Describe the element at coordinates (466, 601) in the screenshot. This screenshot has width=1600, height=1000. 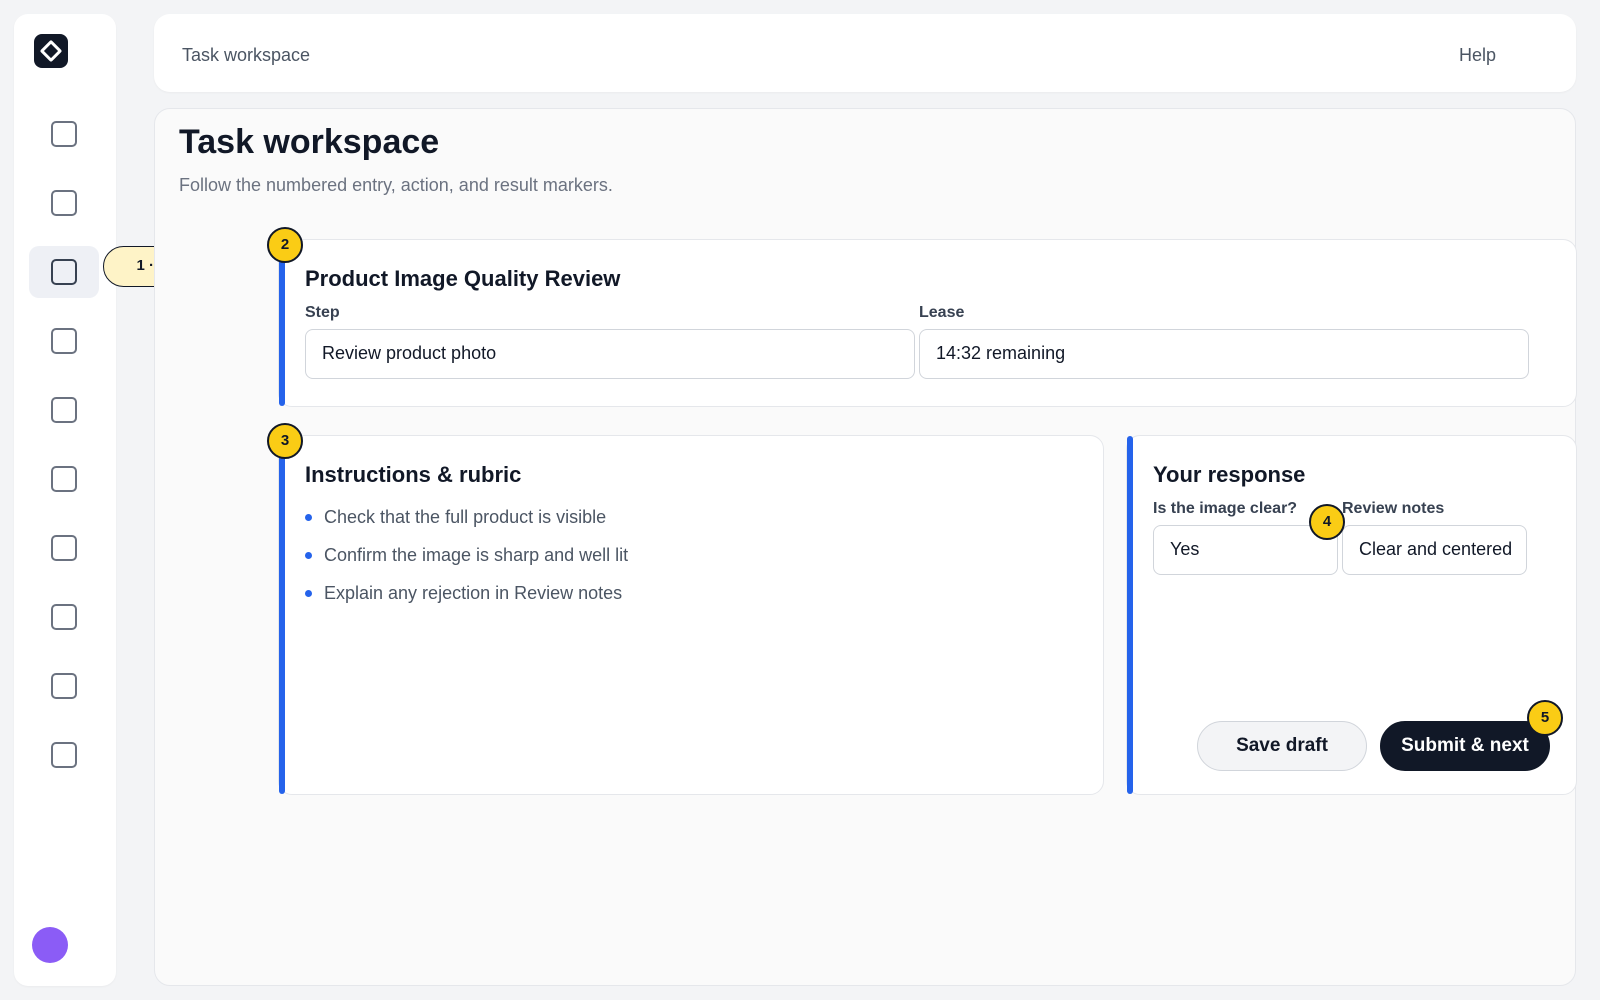
I see `rubric-item: Explain any rejection in Review notes` at that location.